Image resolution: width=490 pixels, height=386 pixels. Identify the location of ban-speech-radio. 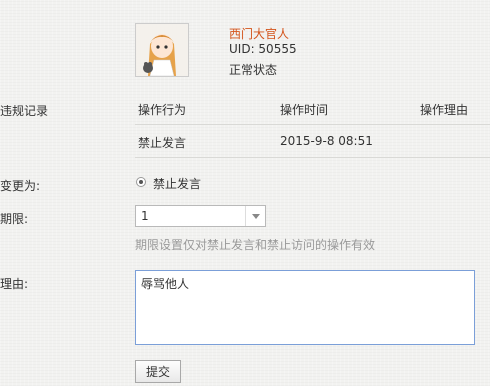
(141, 182).